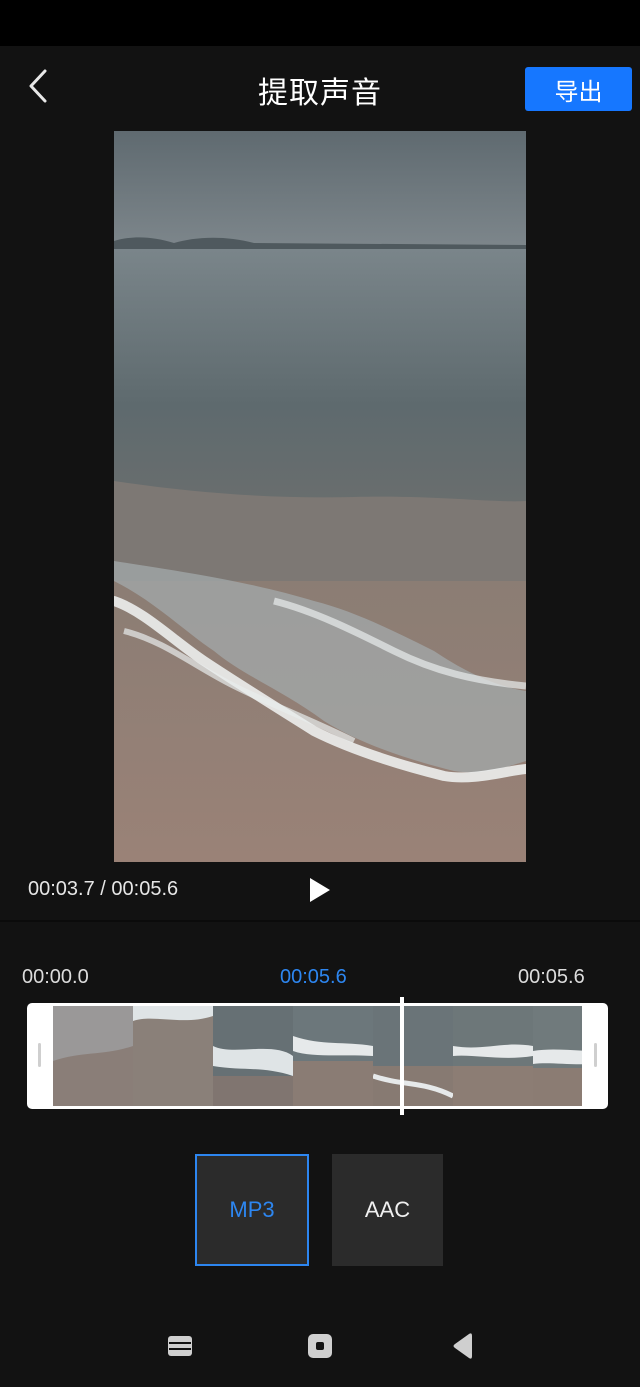 This screenshot has width=640, height=1387. I want to click on play-icon, so click(320, 892).